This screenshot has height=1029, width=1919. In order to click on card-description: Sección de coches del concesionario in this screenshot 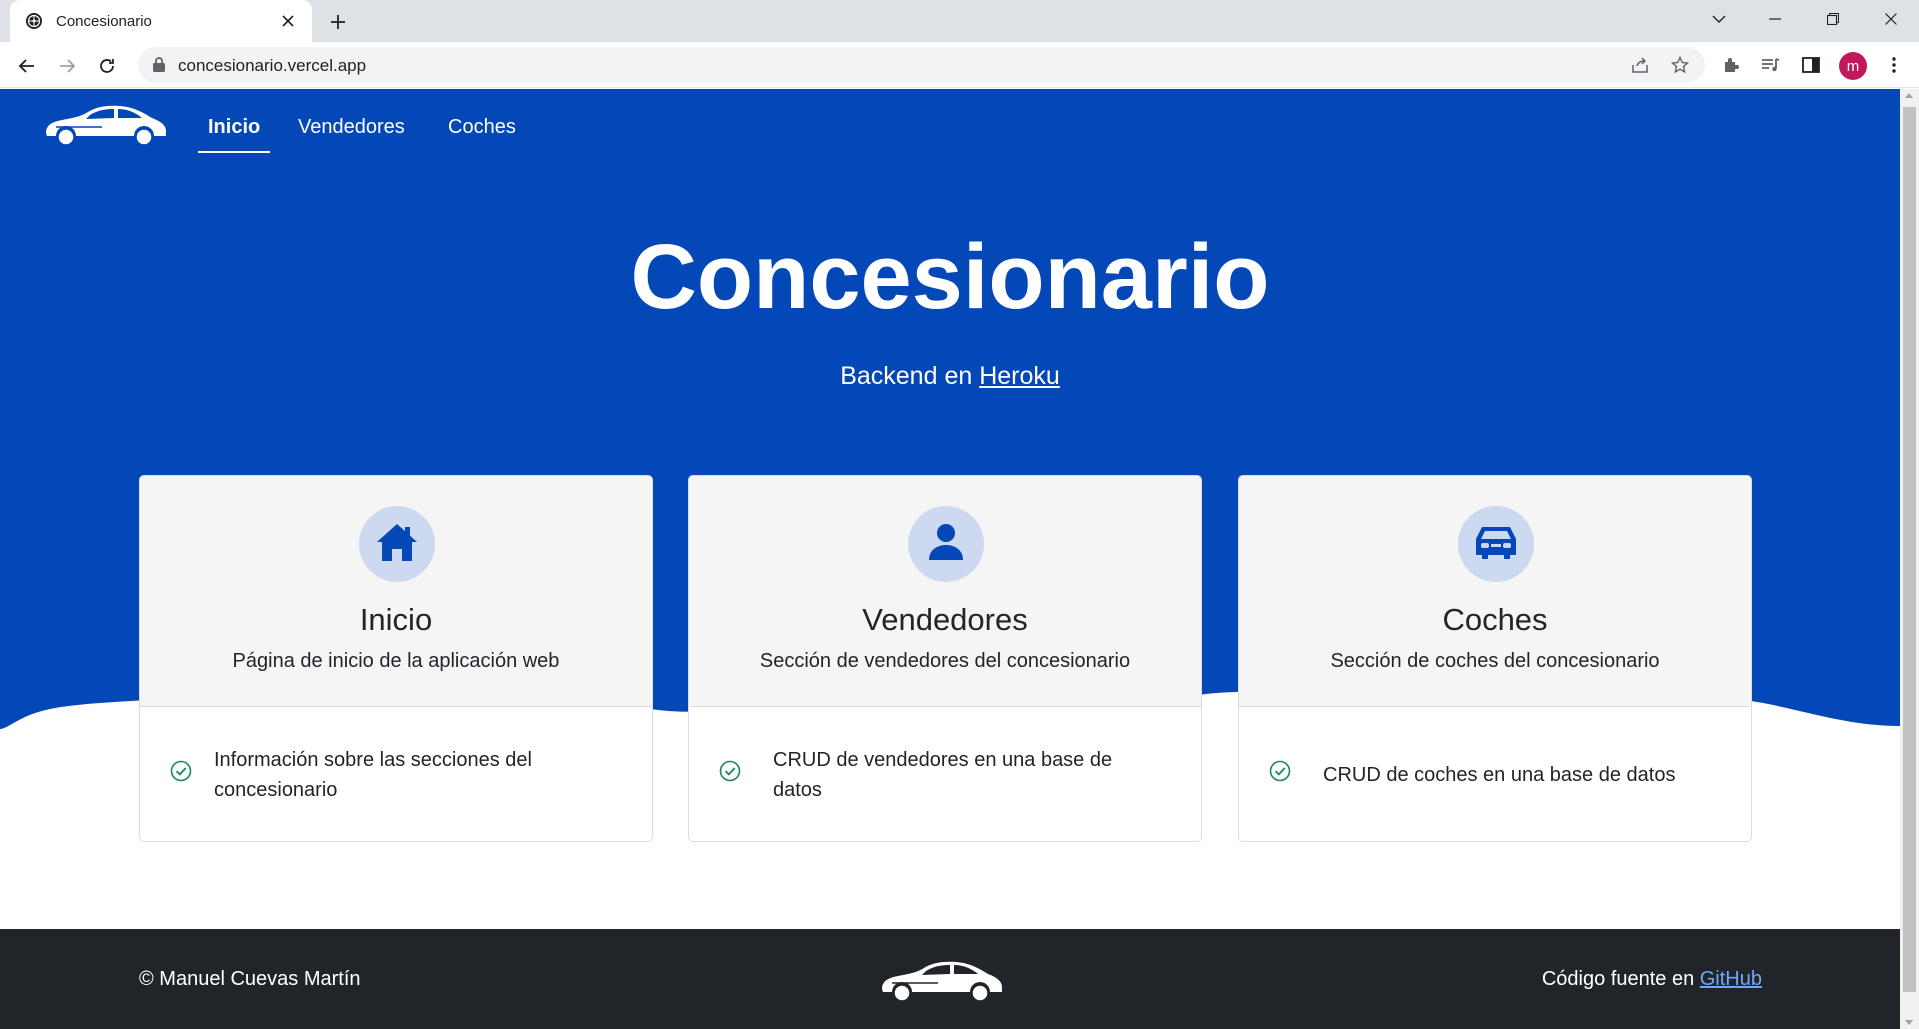, I will do `click(1495, 661)`.